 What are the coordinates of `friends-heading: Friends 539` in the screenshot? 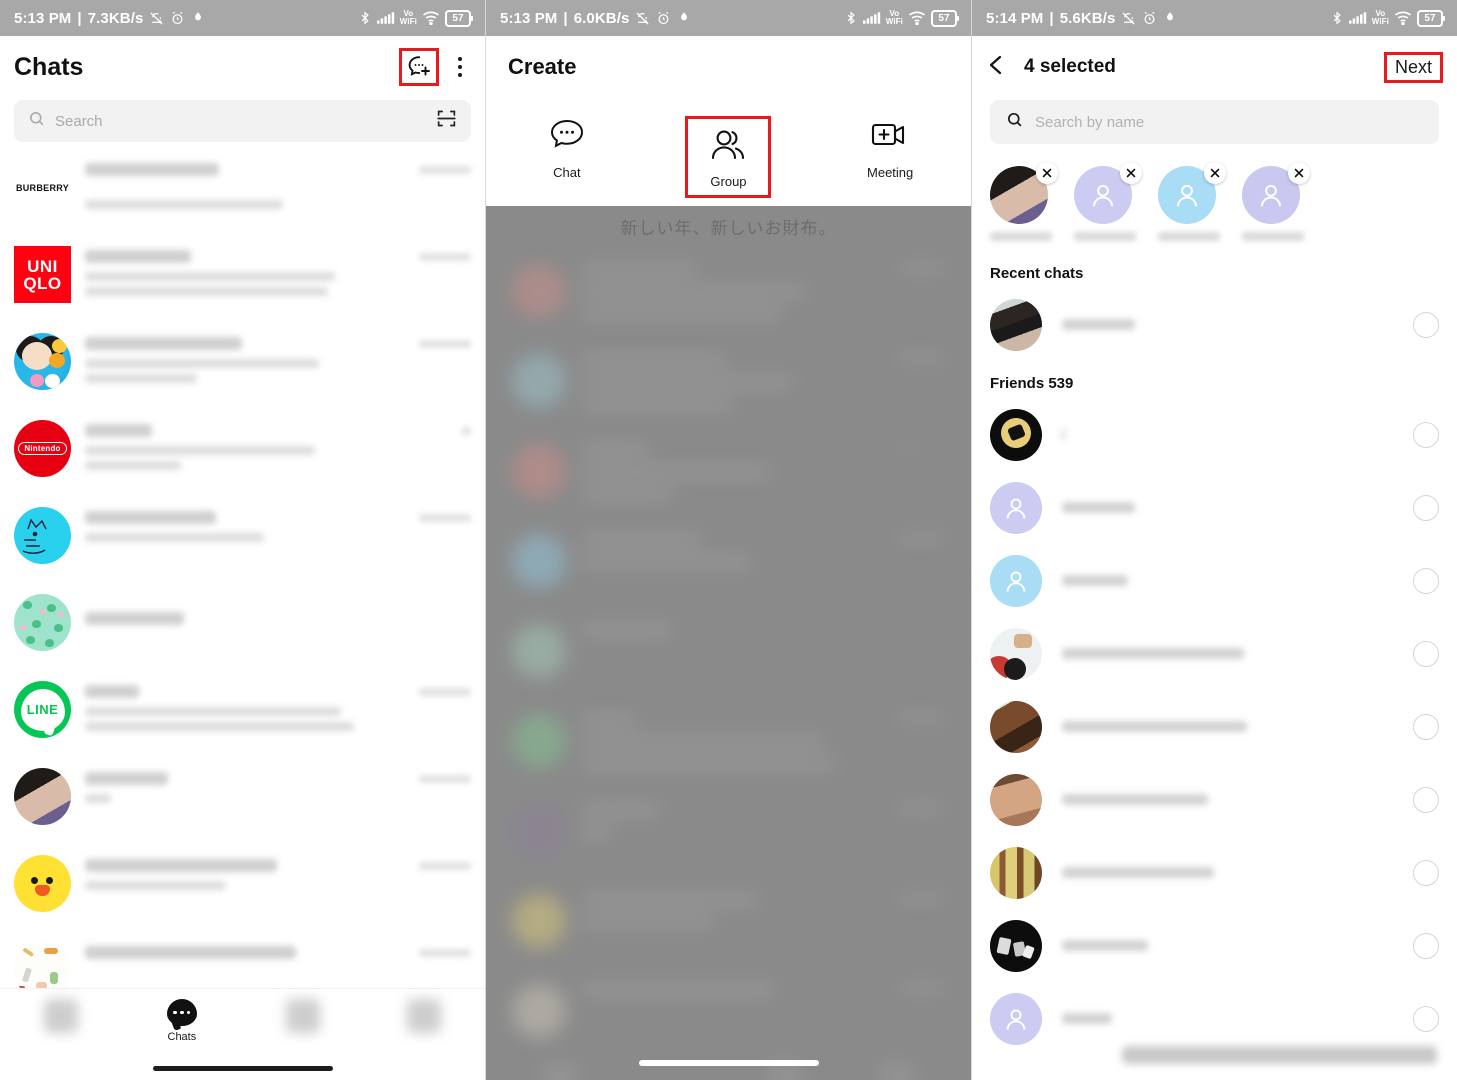 It's located at (1032, 383).